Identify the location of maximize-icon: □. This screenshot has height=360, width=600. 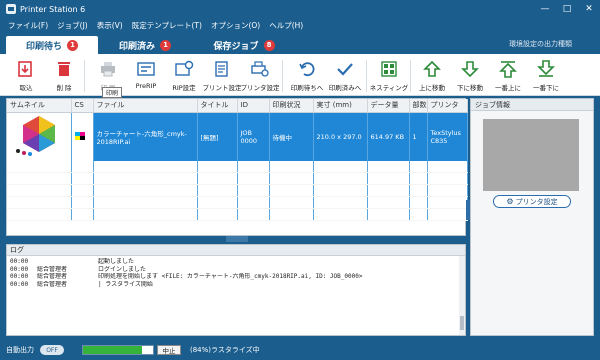
(567, 9).